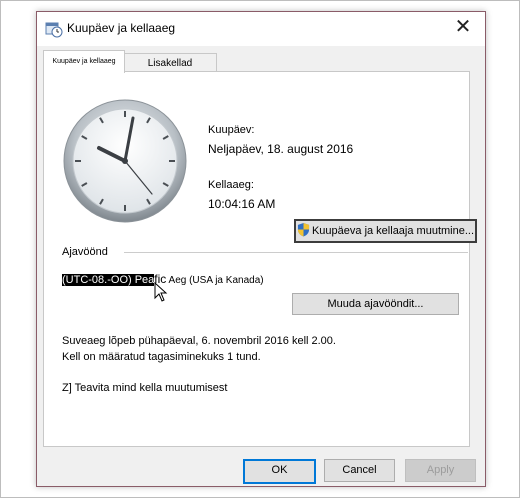  What do you see at coordinates (125, 161) in the screenshot?
I see `analog-clock-icon` at bounding box center [125, 161].